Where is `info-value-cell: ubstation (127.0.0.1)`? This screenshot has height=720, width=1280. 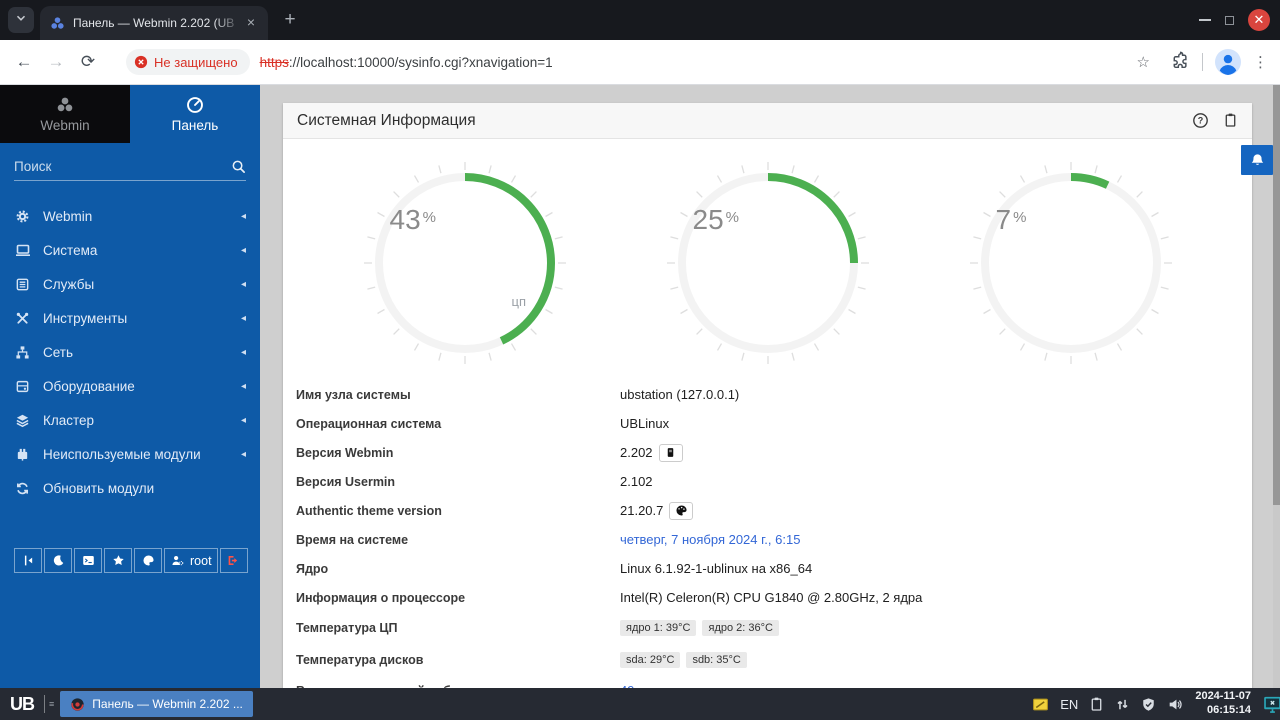 info-value-cell: ubstation (127.0.0.1) is located at coordinates (679, 394).